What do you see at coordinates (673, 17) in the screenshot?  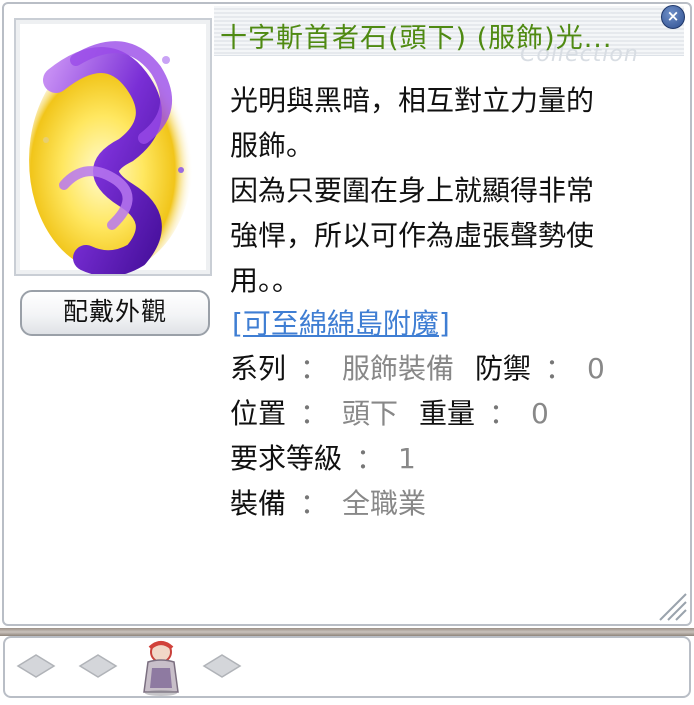 I see `close-button: ×` at bounding box center [673, 17].